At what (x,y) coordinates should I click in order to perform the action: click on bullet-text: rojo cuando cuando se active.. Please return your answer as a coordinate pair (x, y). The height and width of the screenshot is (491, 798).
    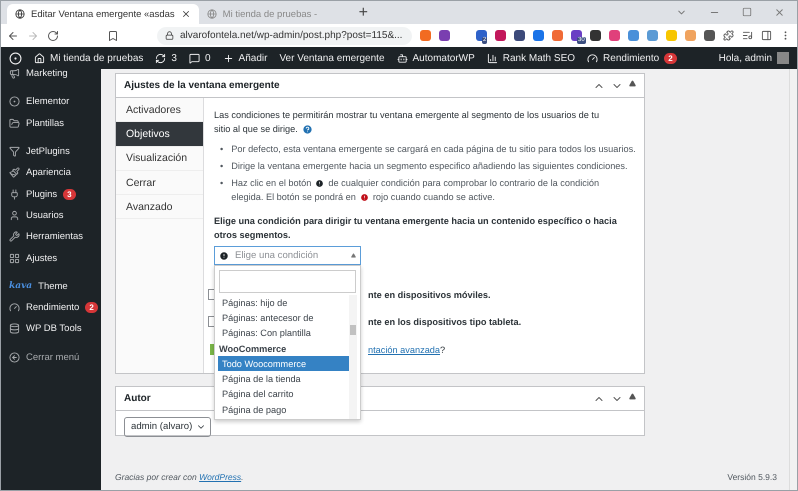
    Looking at the image, I should click on (433, 197).